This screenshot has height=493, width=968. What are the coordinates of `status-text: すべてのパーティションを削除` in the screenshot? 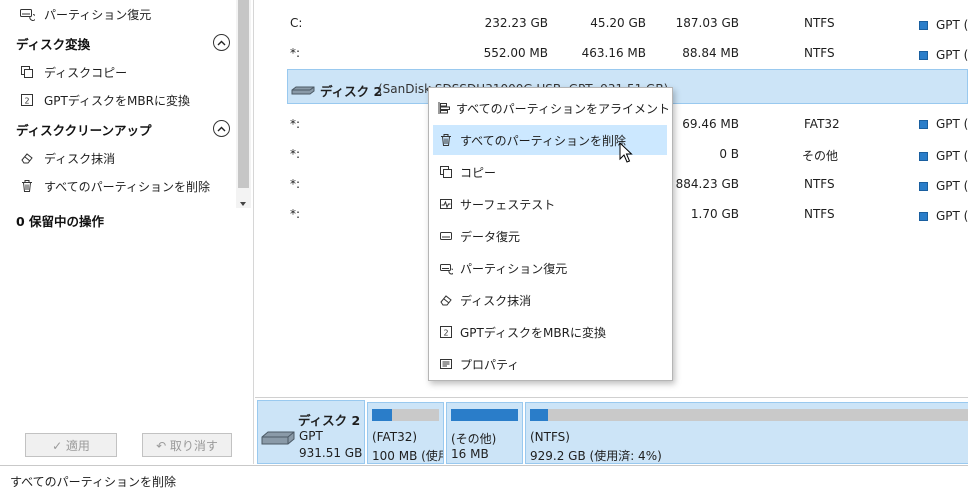 It's located at (93, 482).